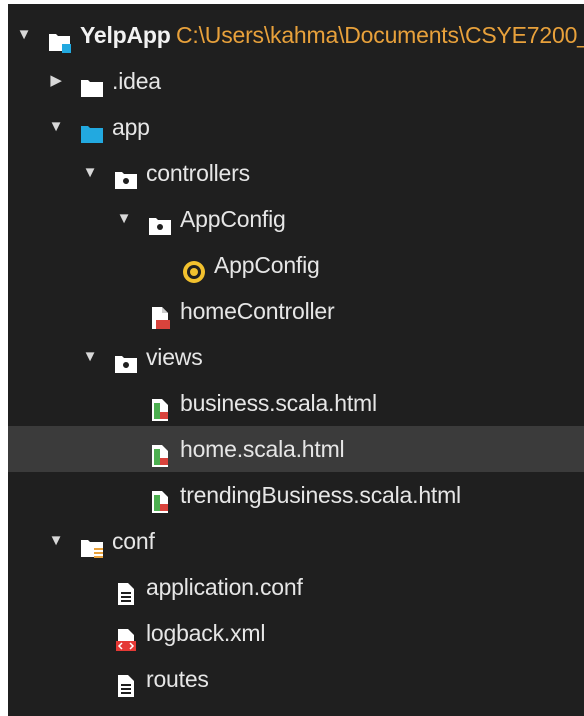 Image resolution: width=584 pixels, height=716 pixels. What do you see at coordinates (380, 35) in the screenshot?
I see `project-path: C:\Users\kahma\Documents\CSYE7200_Pr` at bounding box center [380, 35].